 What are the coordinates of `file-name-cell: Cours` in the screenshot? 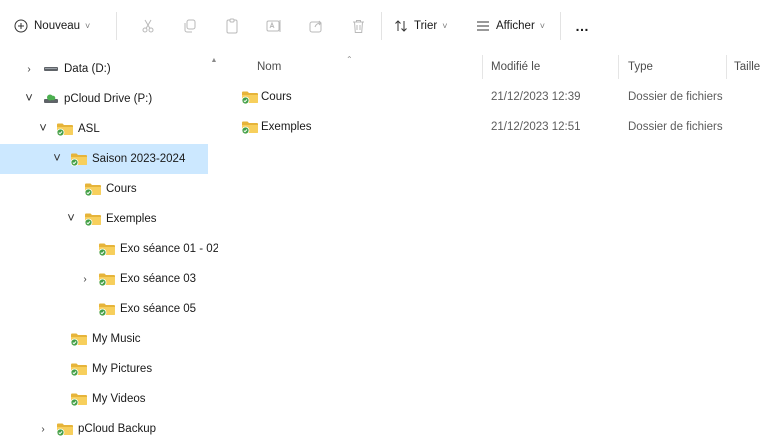 It's located at (266, 97).